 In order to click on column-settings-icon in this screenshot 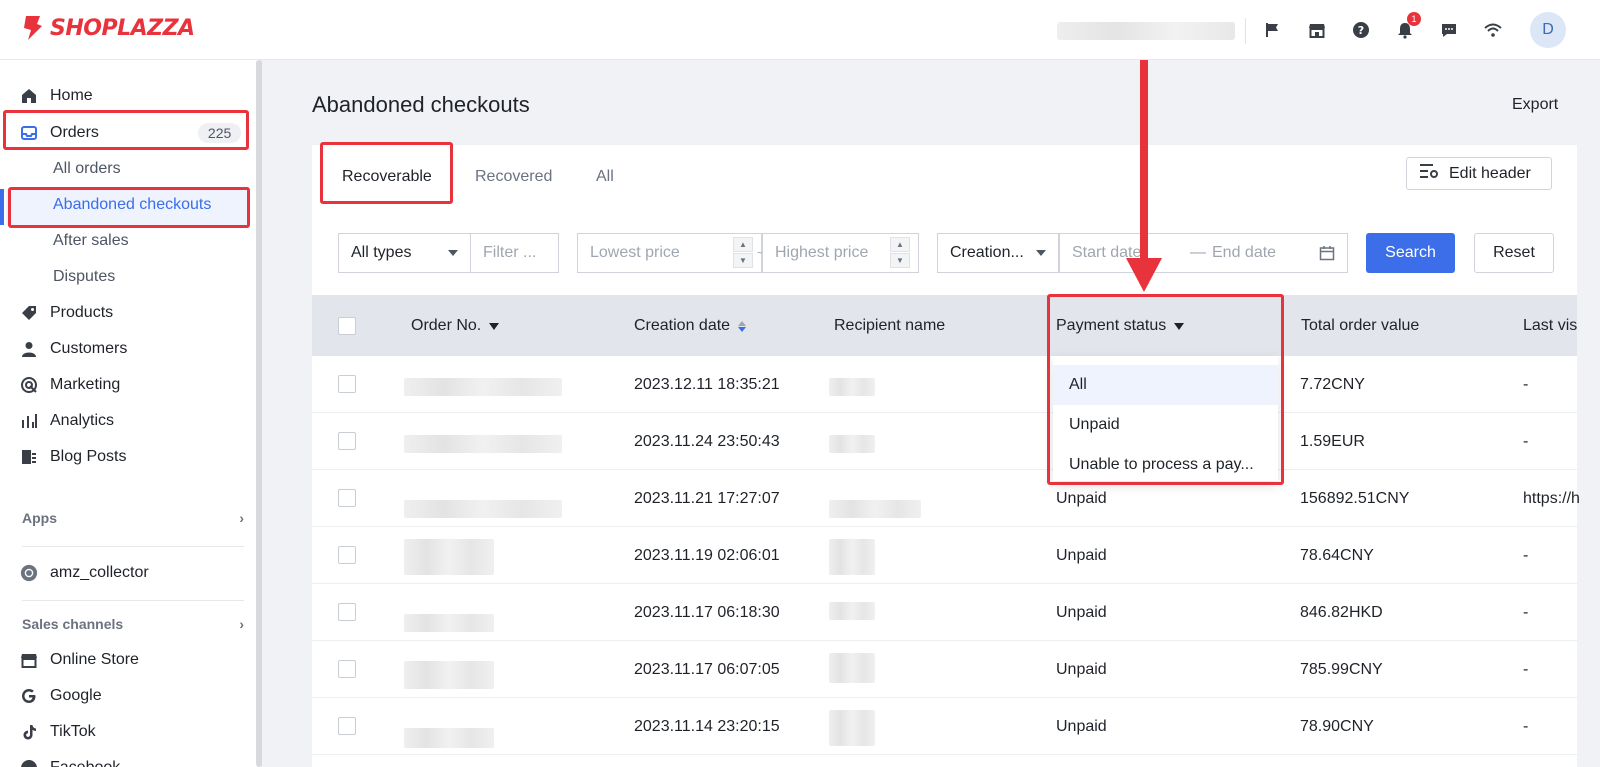, I will do `click(1429, 173)`.